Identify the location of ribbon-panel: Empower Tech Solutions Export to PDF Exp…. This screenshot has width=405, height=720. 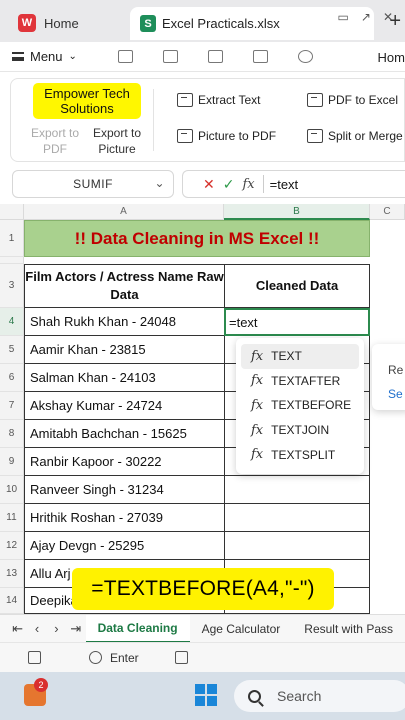
(207, 120).